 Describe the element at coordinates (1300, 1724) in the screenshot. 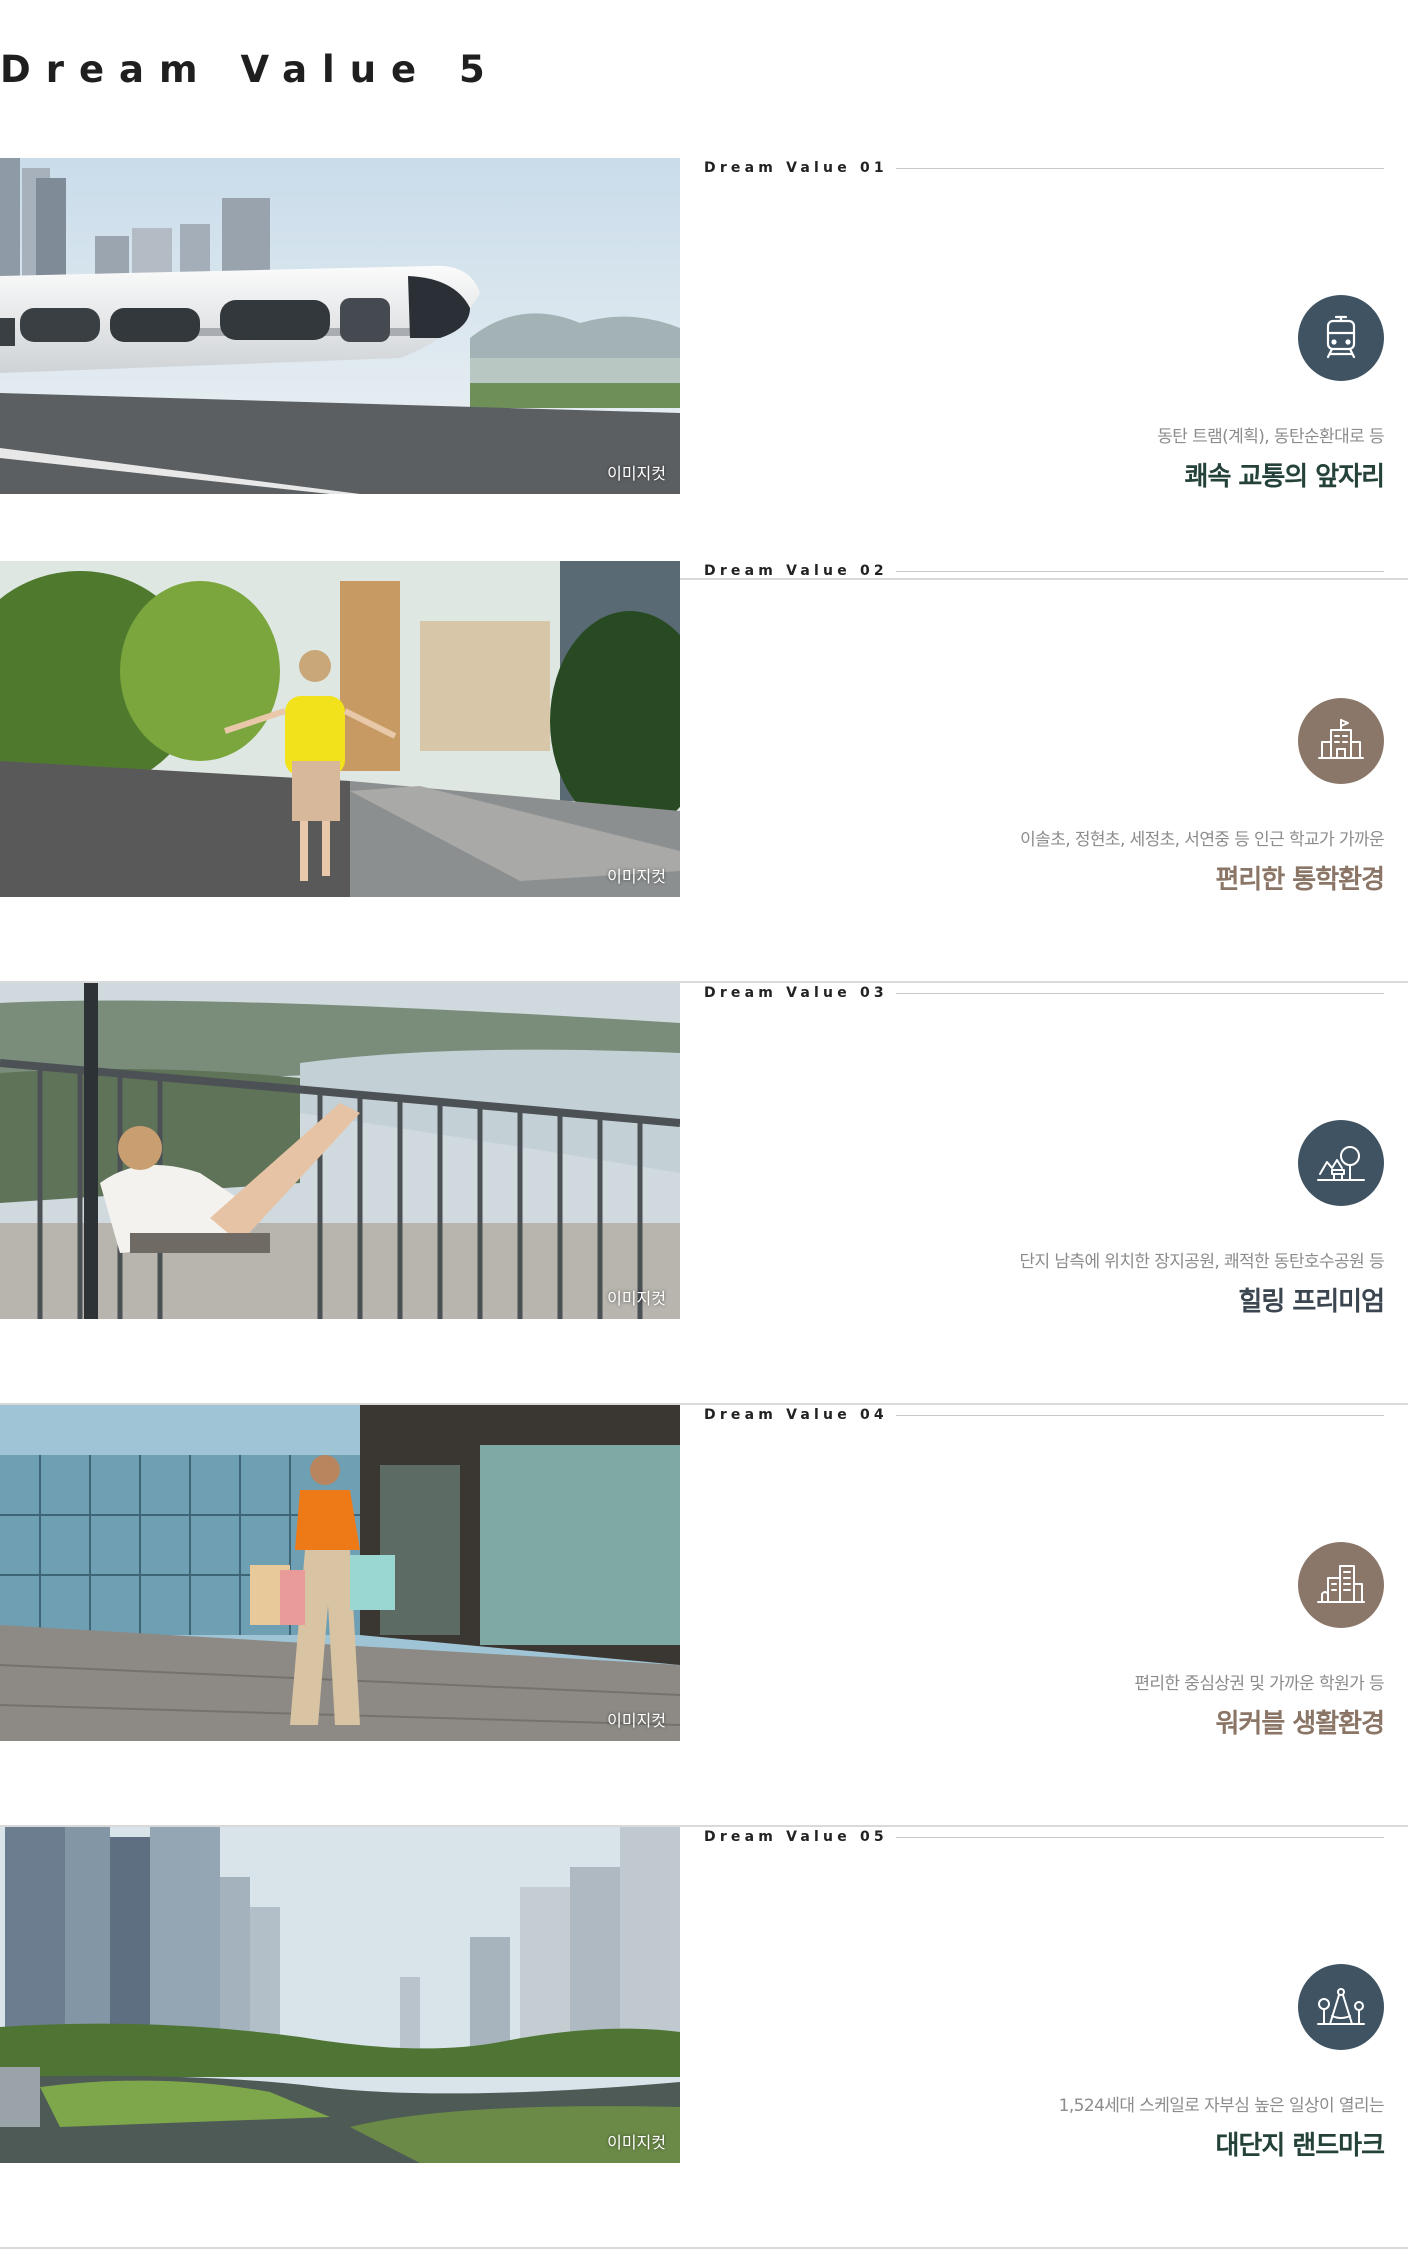

I see `section-headline: 워커블 생활환경` at that location.